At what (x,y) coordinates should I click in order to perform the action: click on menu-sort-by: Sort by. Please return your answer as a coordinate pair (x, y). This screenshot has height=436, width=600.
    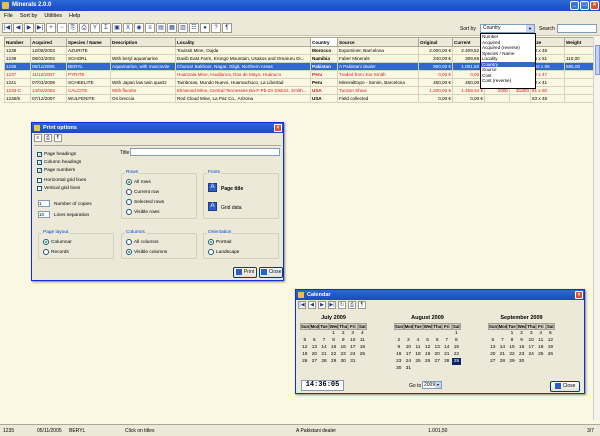
    Looking at the image, I should click on (28, 16).